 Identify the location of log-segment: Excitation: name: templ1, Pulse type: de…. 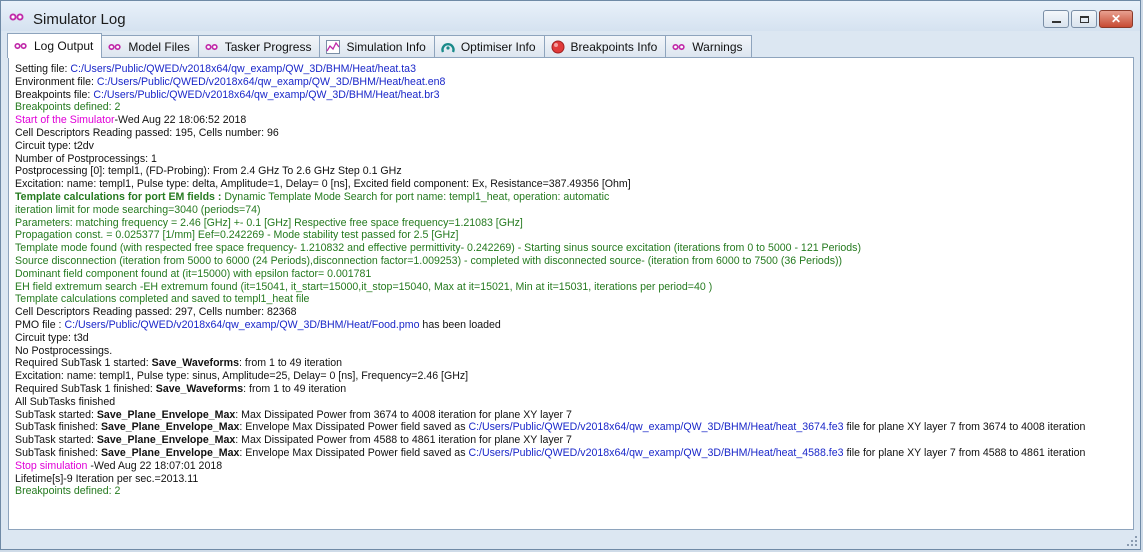
(323, 184).